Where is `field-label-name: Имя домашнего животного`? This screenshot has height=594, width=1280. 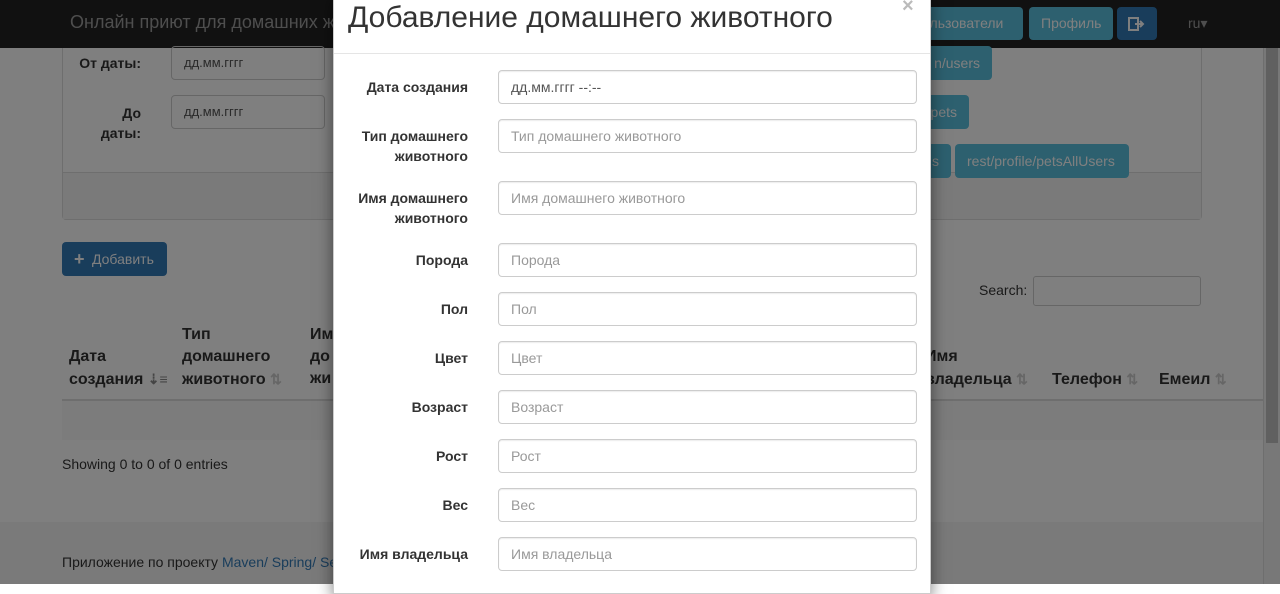 field-label-name: Имя домашнего животного is located at coordinates (401, 208).